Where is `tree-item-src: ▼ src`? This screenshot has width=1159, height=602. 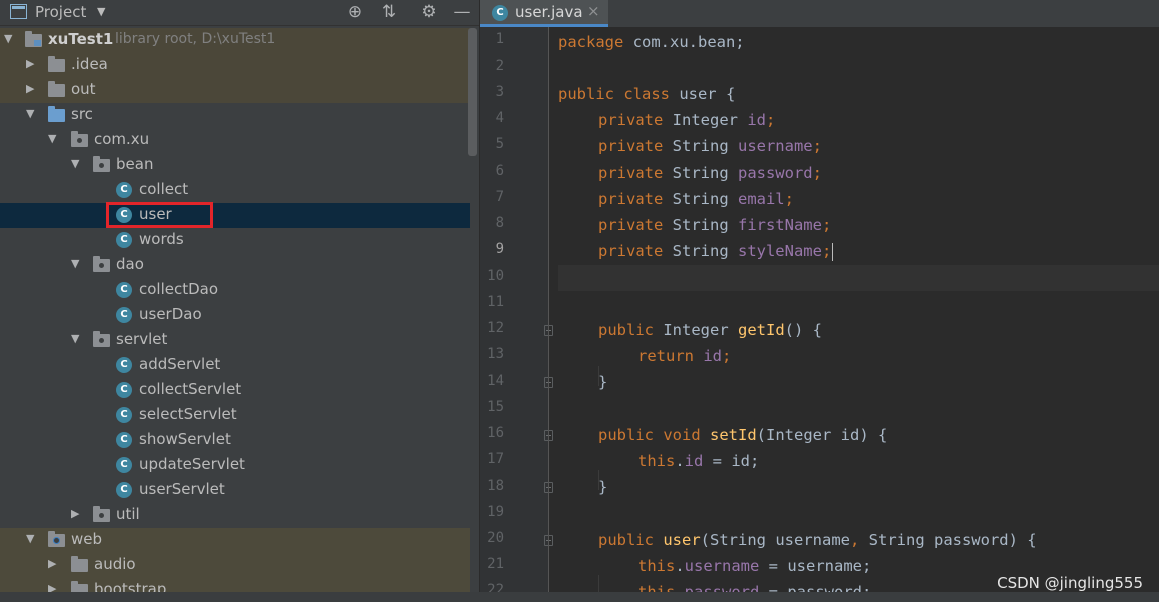
tree-item-src: ▼ src is located at coordinates (235, 115).